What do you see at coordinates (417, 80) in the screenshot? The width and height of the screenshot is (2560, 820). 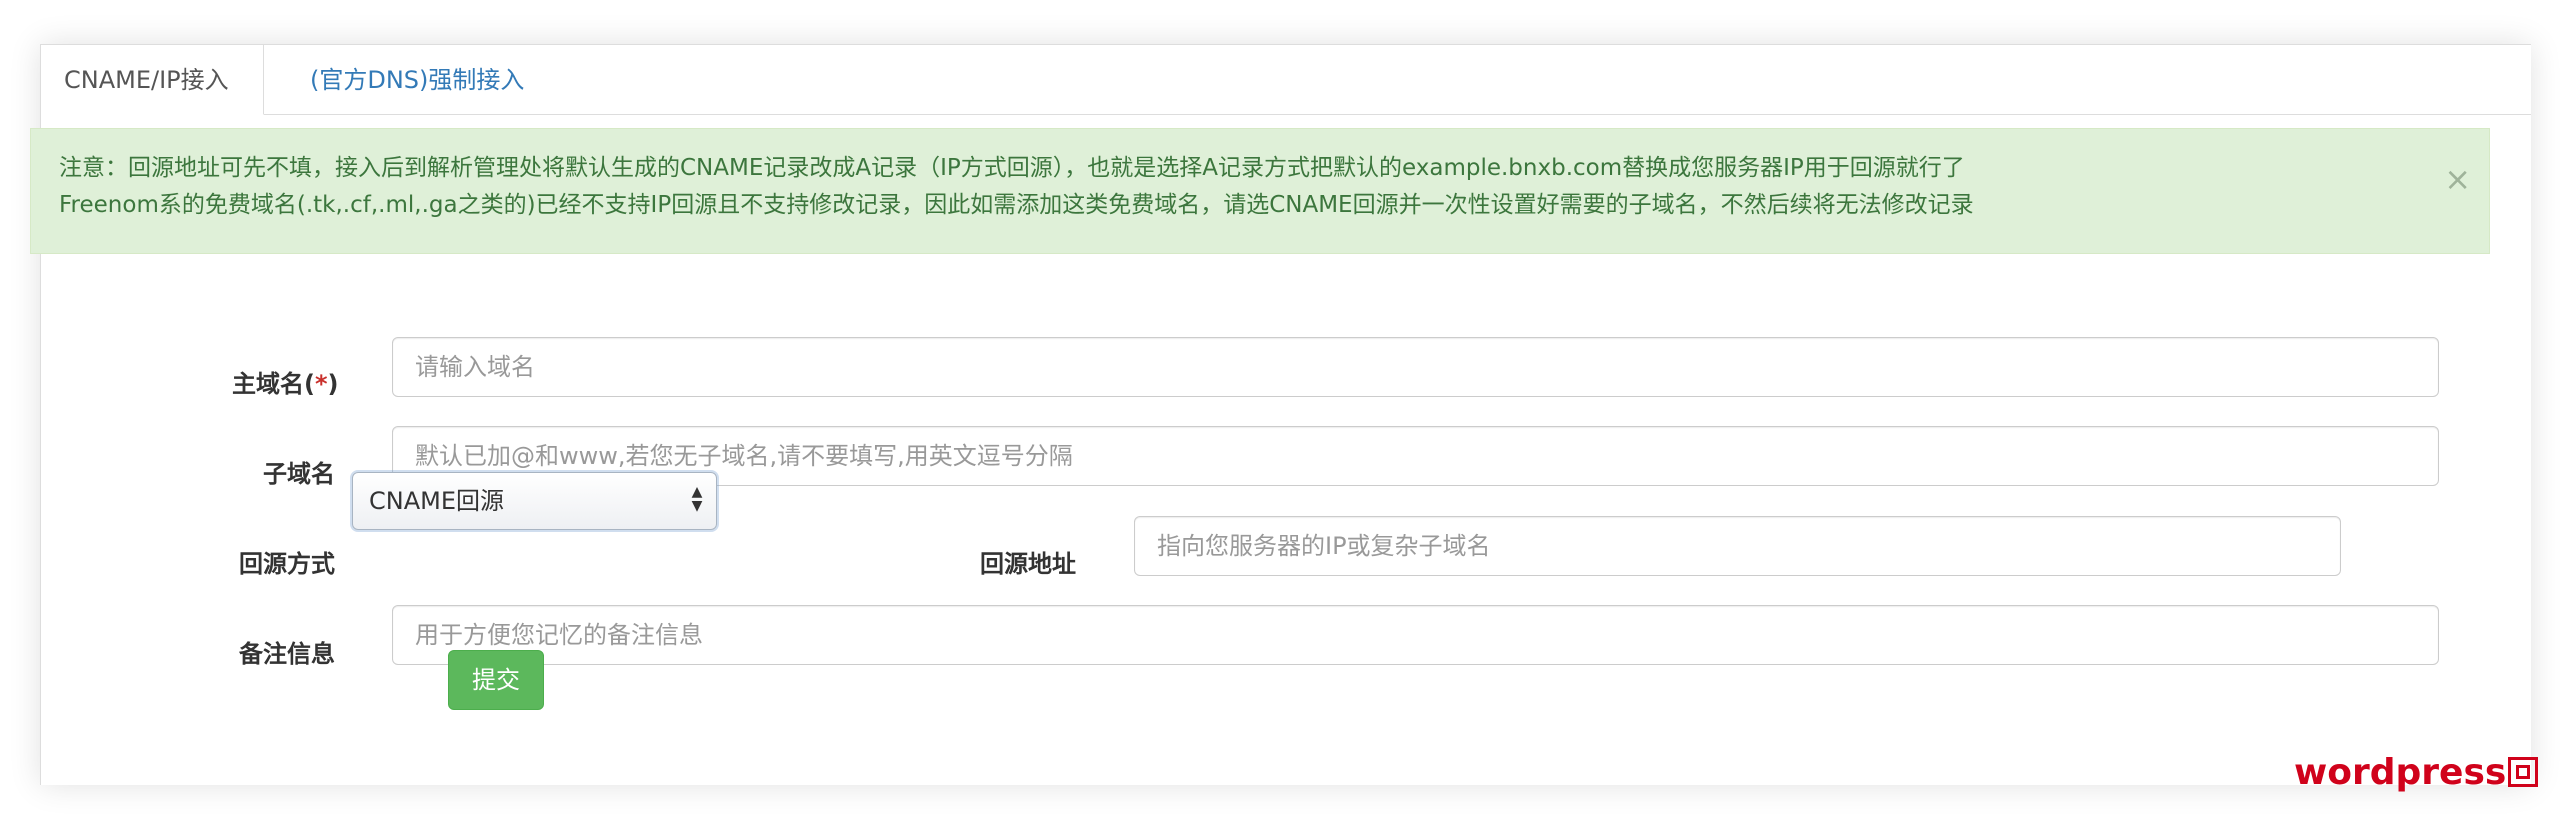 I see `tab-official-dns: (官方DNS)强制接入` at bounding box center [417, 80].